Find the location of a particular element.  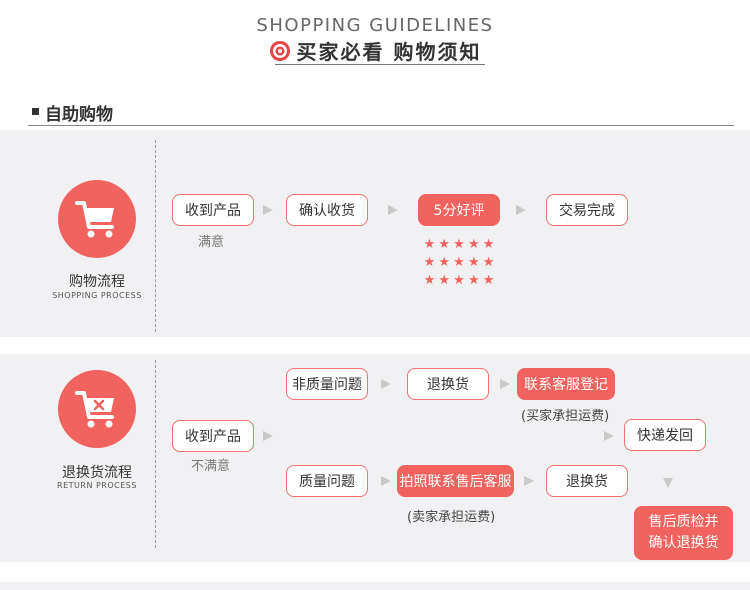

return-cart-icon is located at coordinates (94, 409).